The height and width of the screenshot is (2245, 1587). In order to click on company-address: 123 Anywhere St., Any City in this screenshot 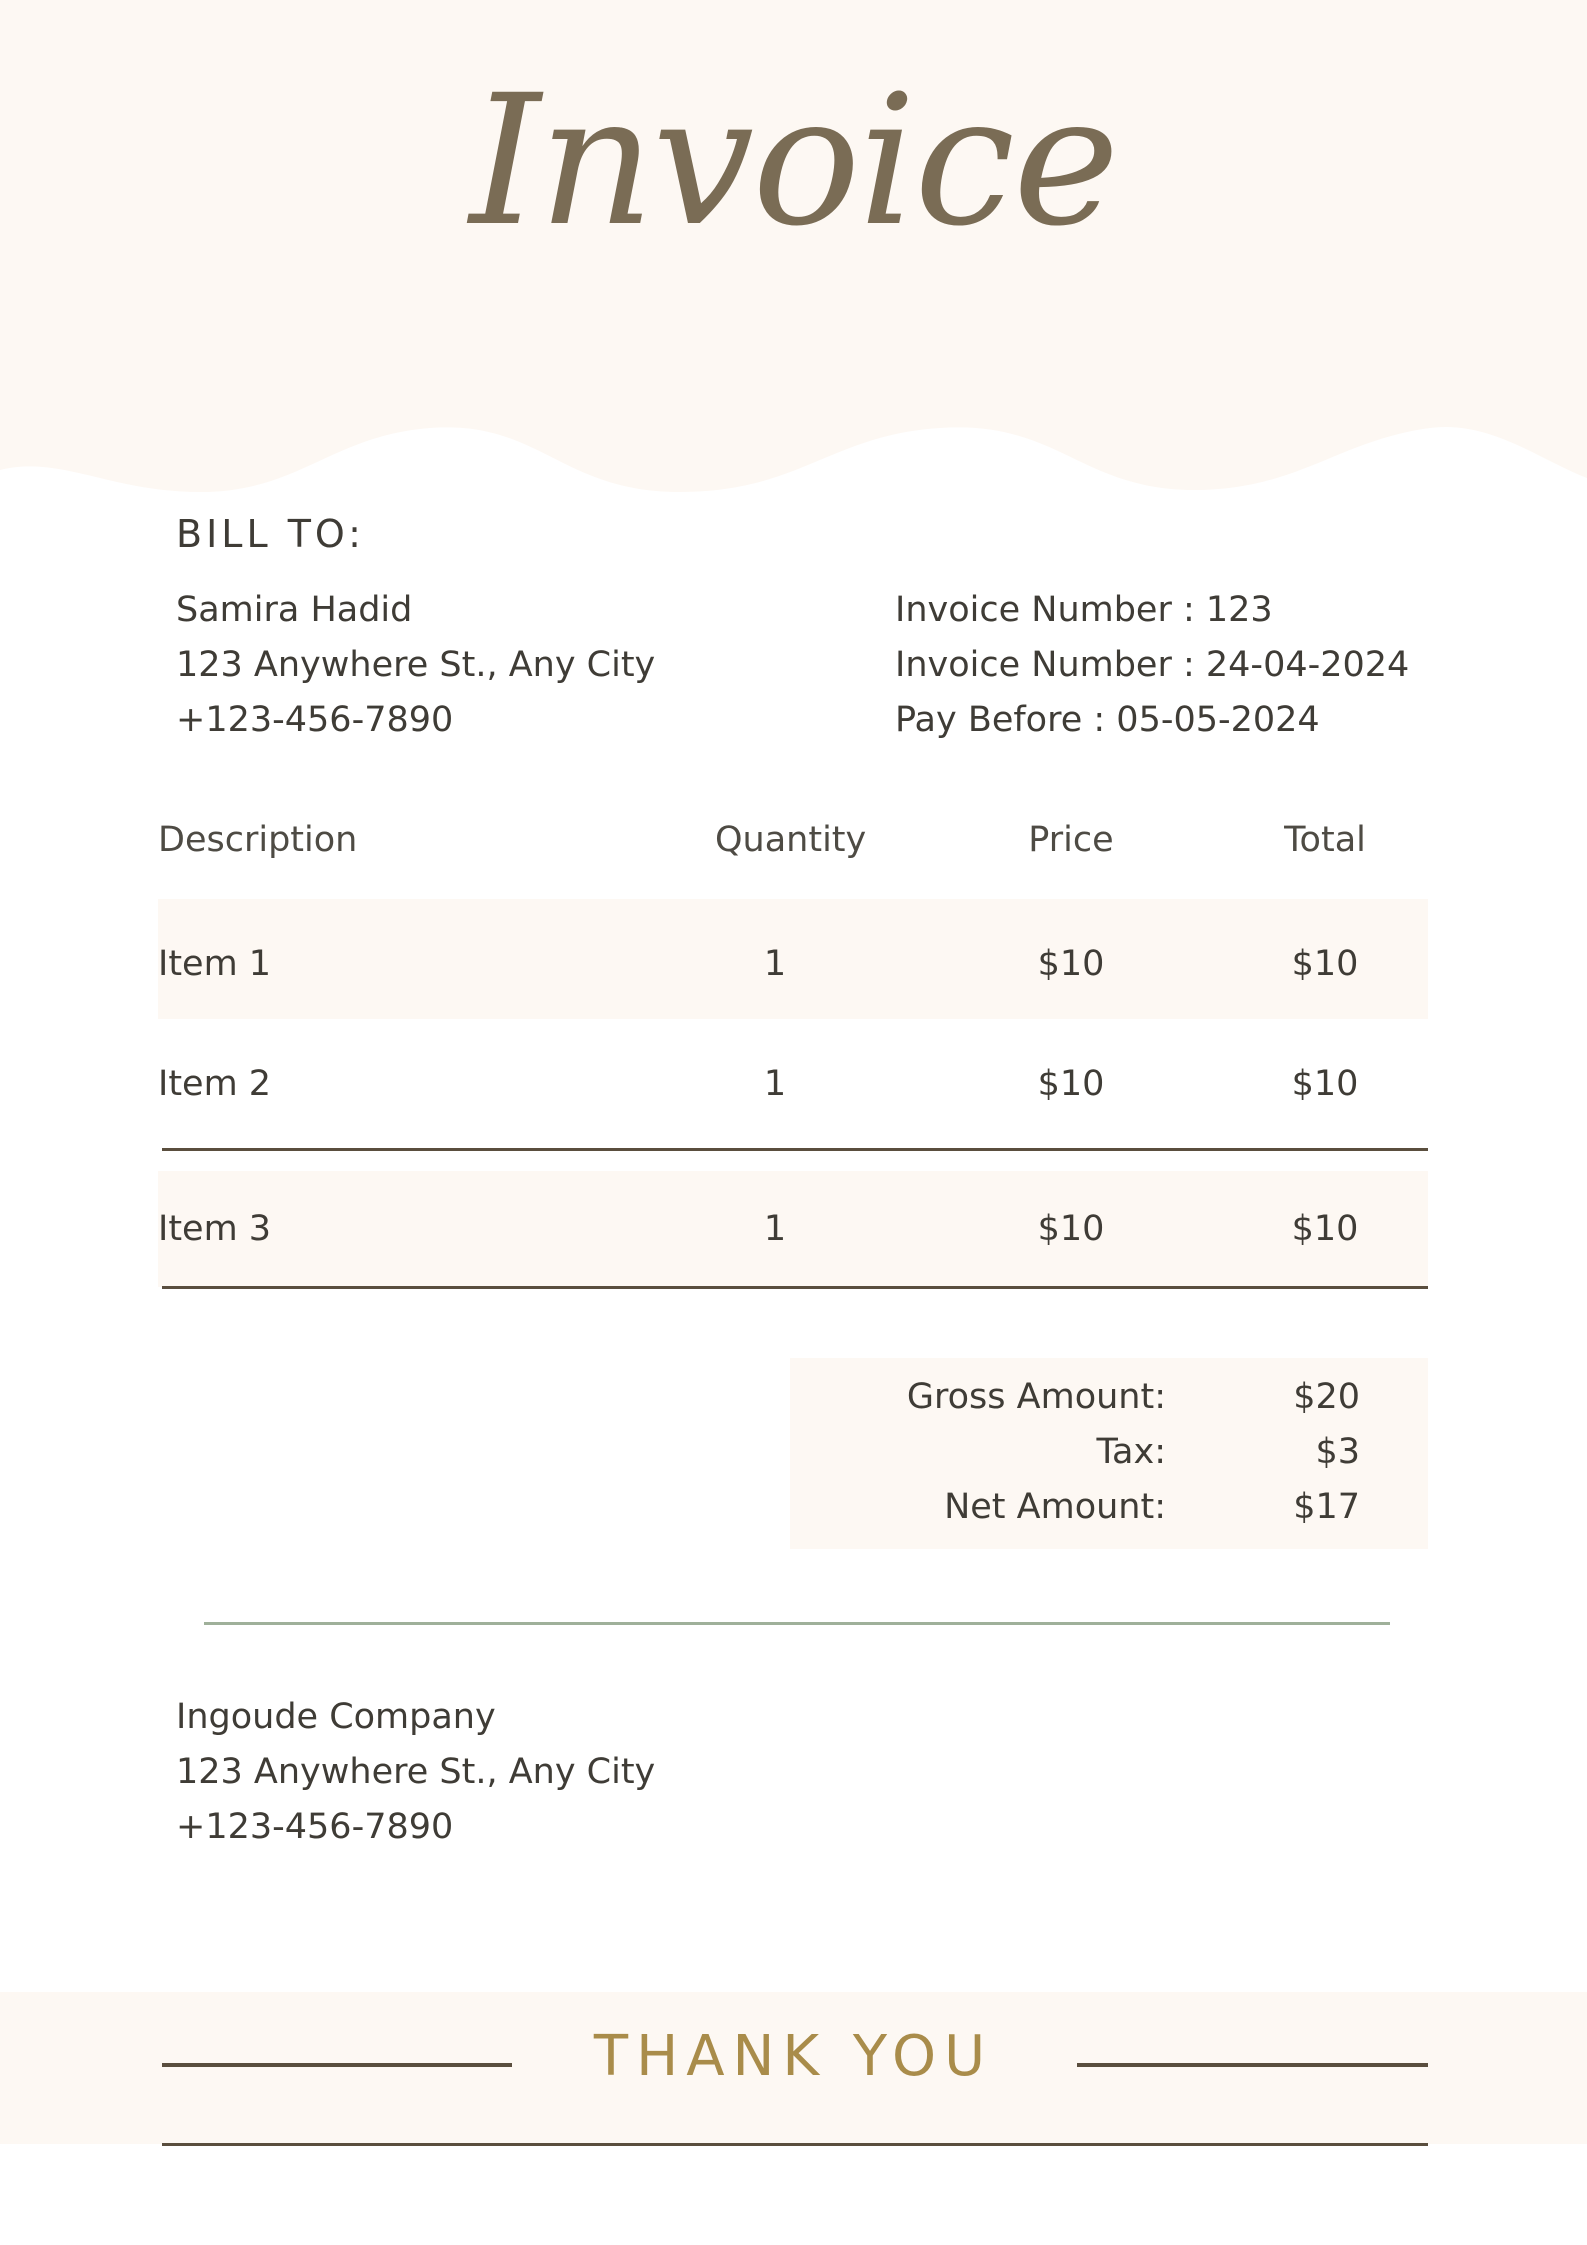, I will do `click(416, 1772)`.